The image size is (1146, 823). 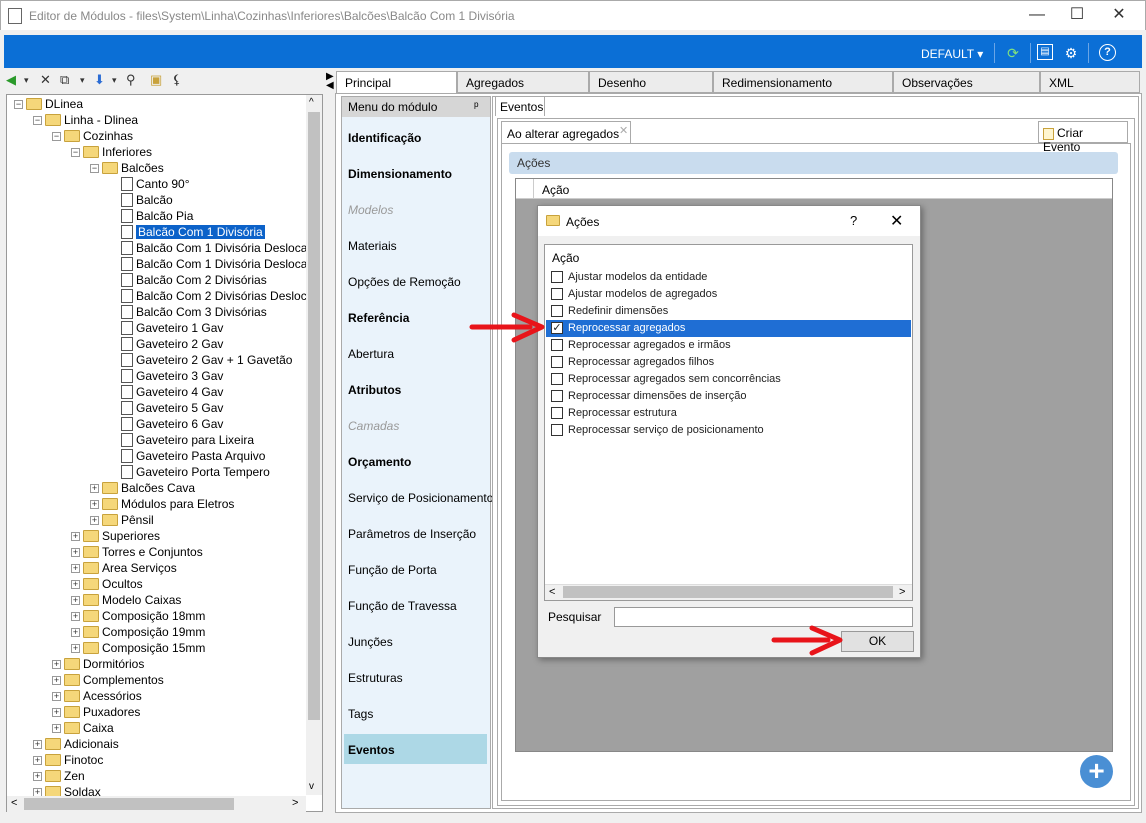 What do you see at coordinates (172, 328) in the screenshot?
I see `tree-node: Gaveteiro 1 Gav` at bounding box center [172, 328].